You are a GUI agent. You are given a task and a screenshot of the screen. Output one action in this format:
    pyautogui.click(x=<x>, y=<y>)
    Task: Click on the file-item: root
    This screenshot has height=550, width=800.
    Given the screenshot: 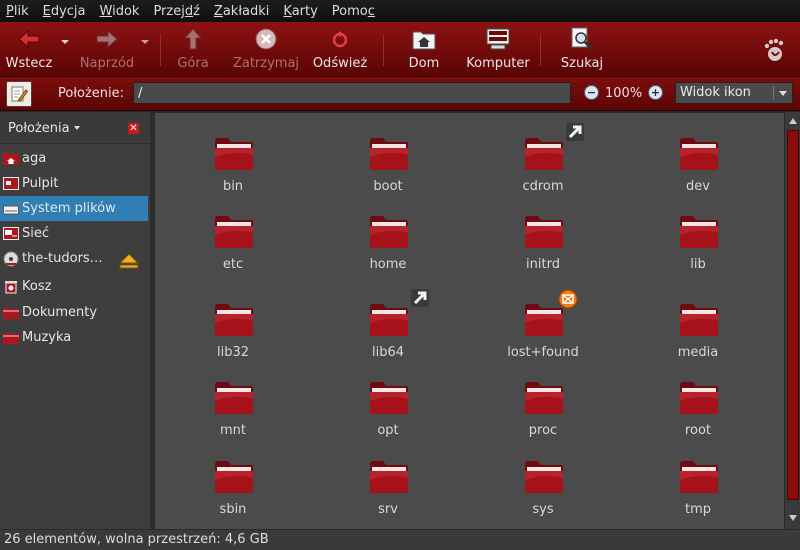 What is the action you would take?
    pyautogui.click(x=698, y=415)
    